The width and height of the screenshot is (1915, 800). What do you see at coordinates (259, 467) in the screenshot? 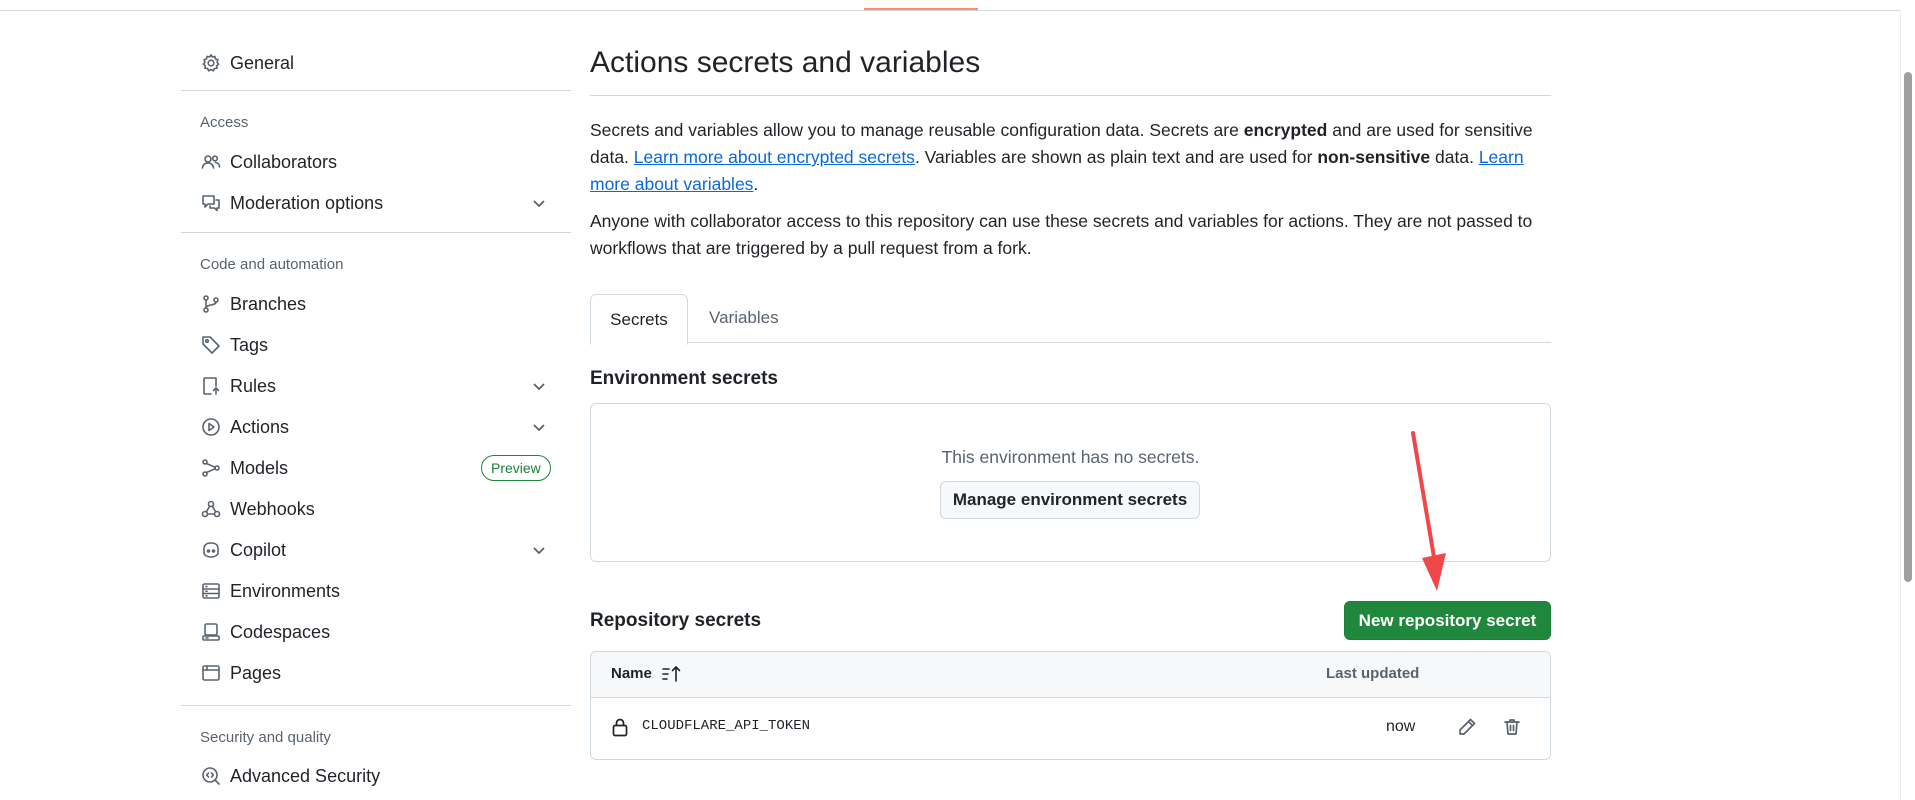
I see `sidebar-item-label: Models` at bounding box center [259, 467].